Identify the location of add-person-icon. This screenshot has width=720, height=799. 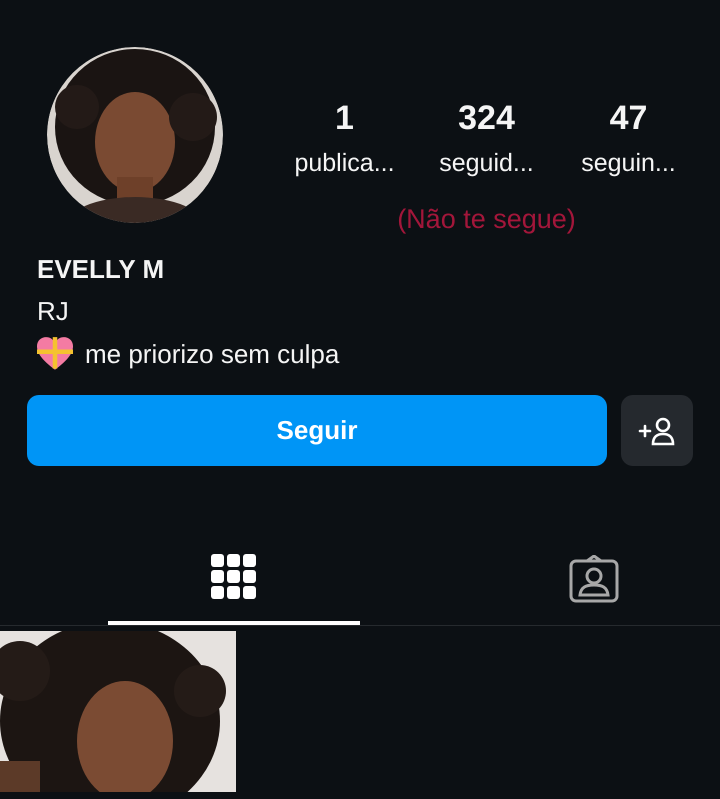
(657, 431).